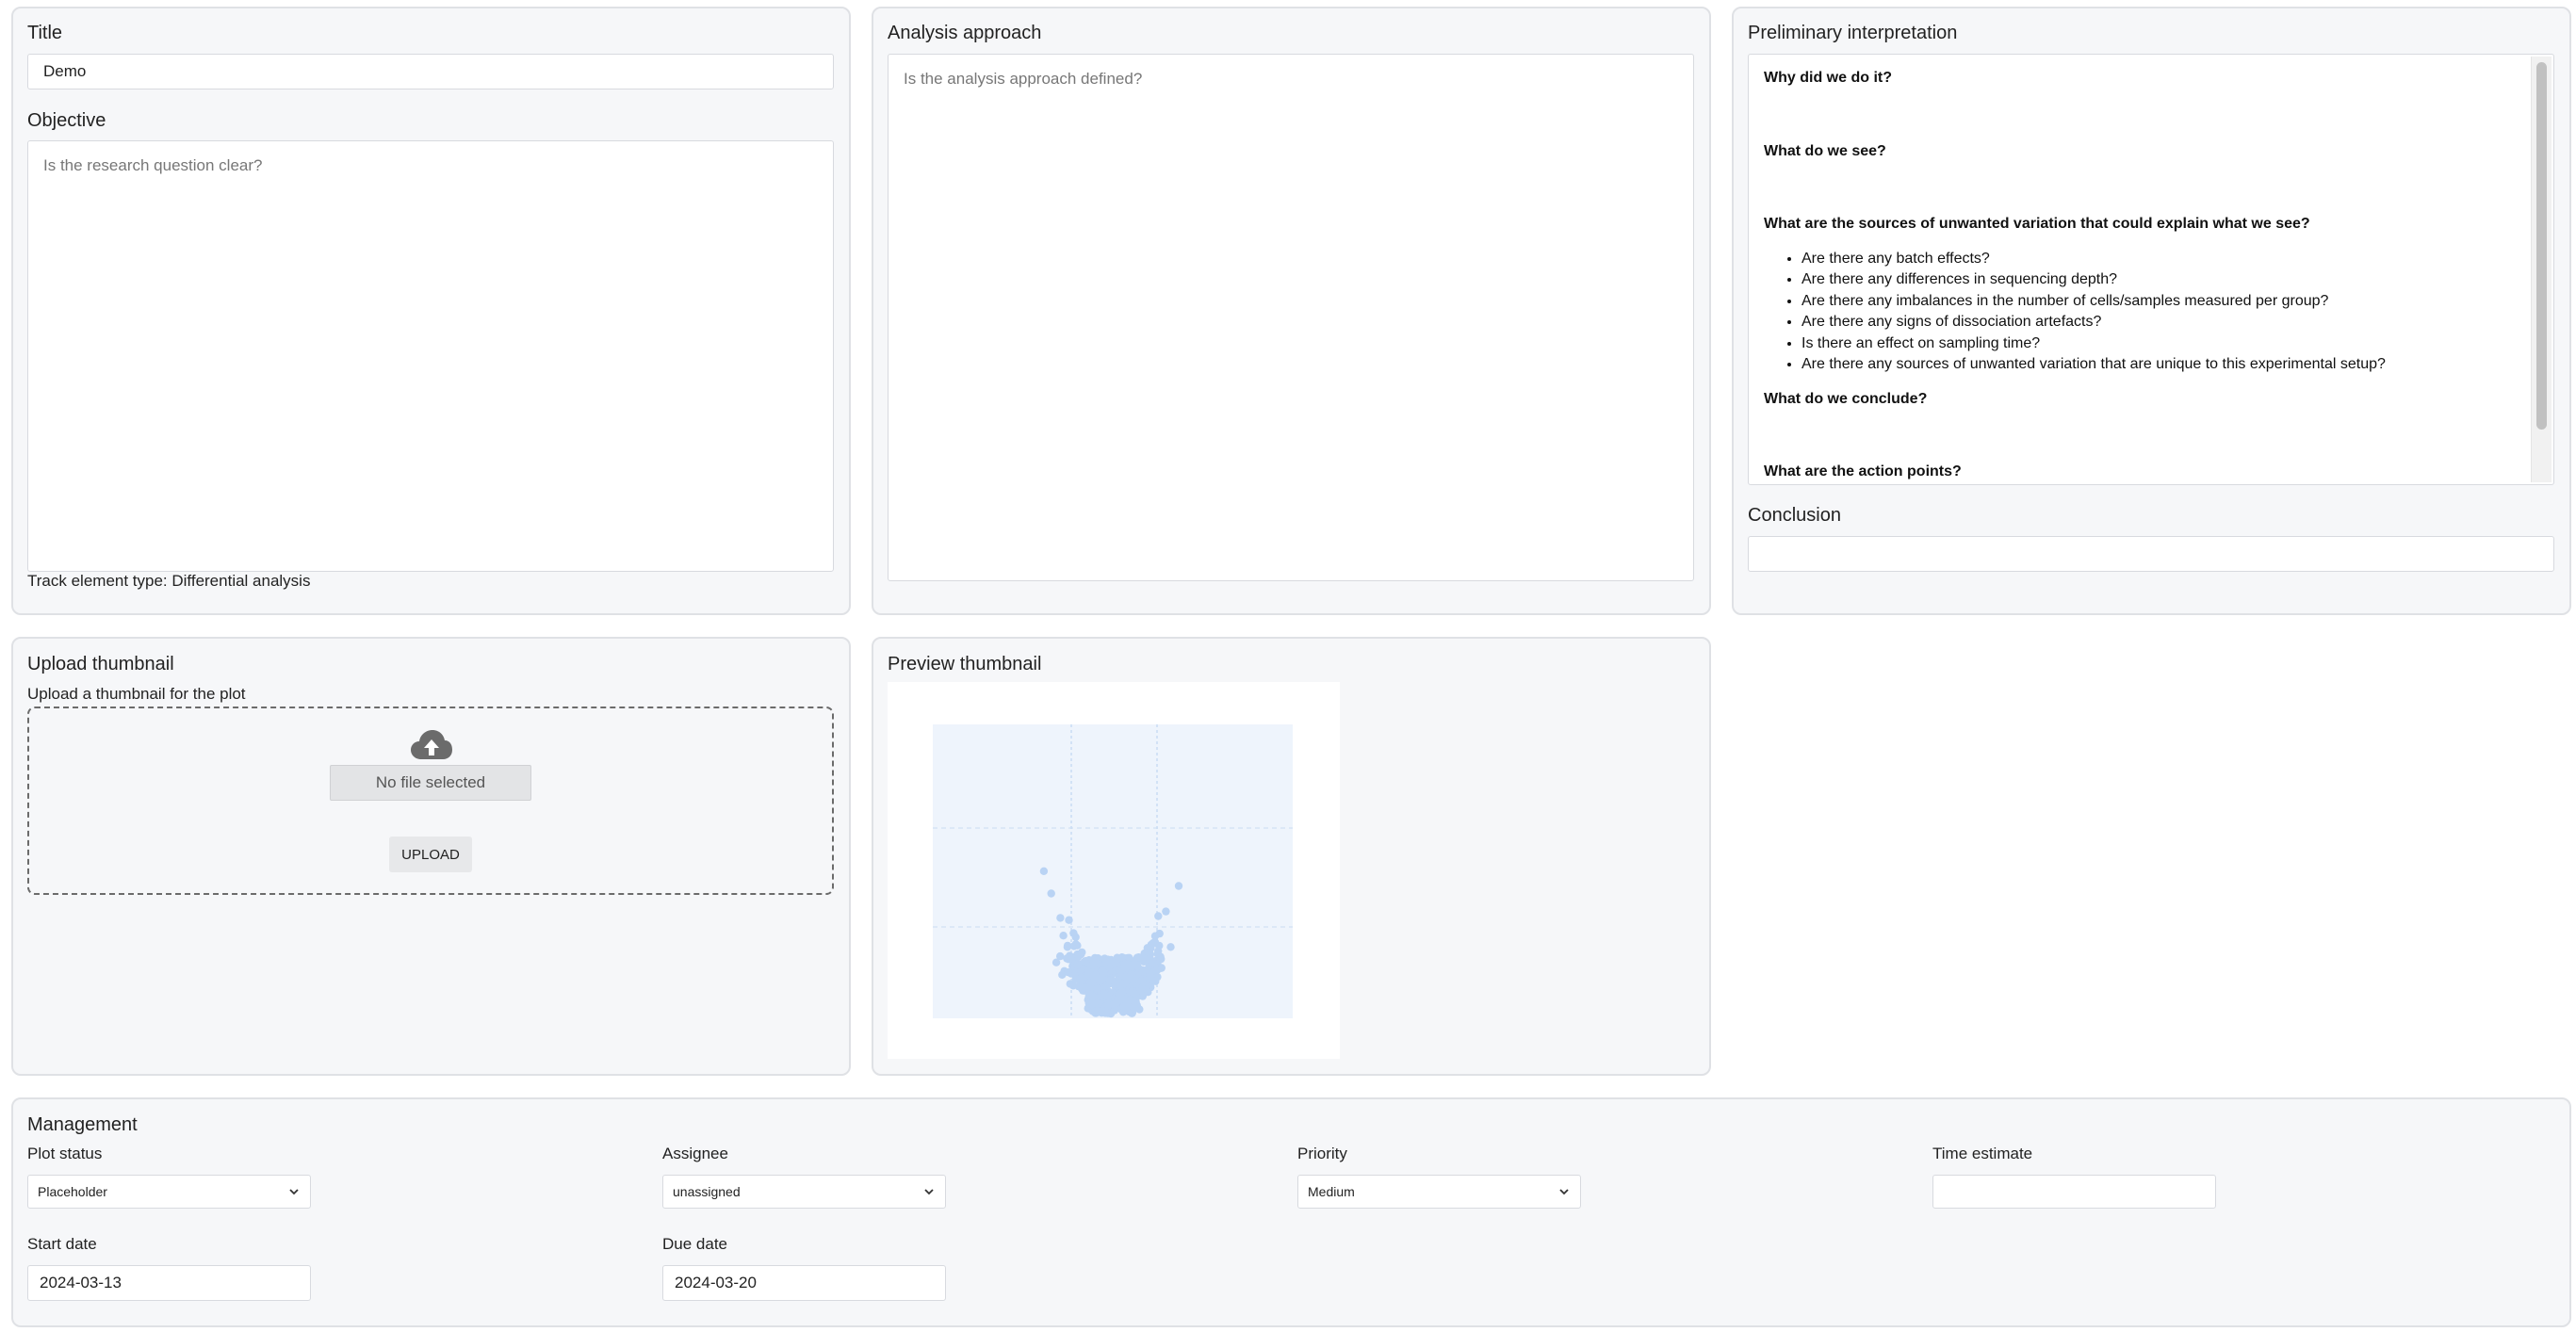 The image size is (2576, 1332). What do you see at coordinates (100, 664) in the screenshot?
I see `upload-title: Upload thumbnail` at bounding box center [100, 664].